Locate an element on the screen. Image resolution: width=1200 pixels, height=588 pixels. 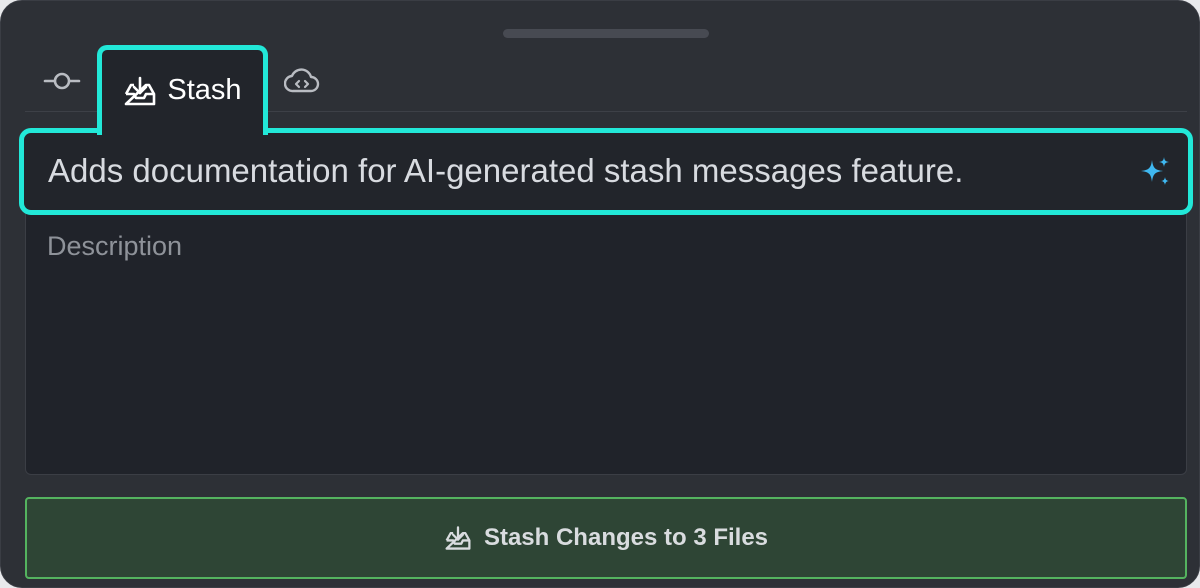
stash-message-box is located at coordinates (606, 171).